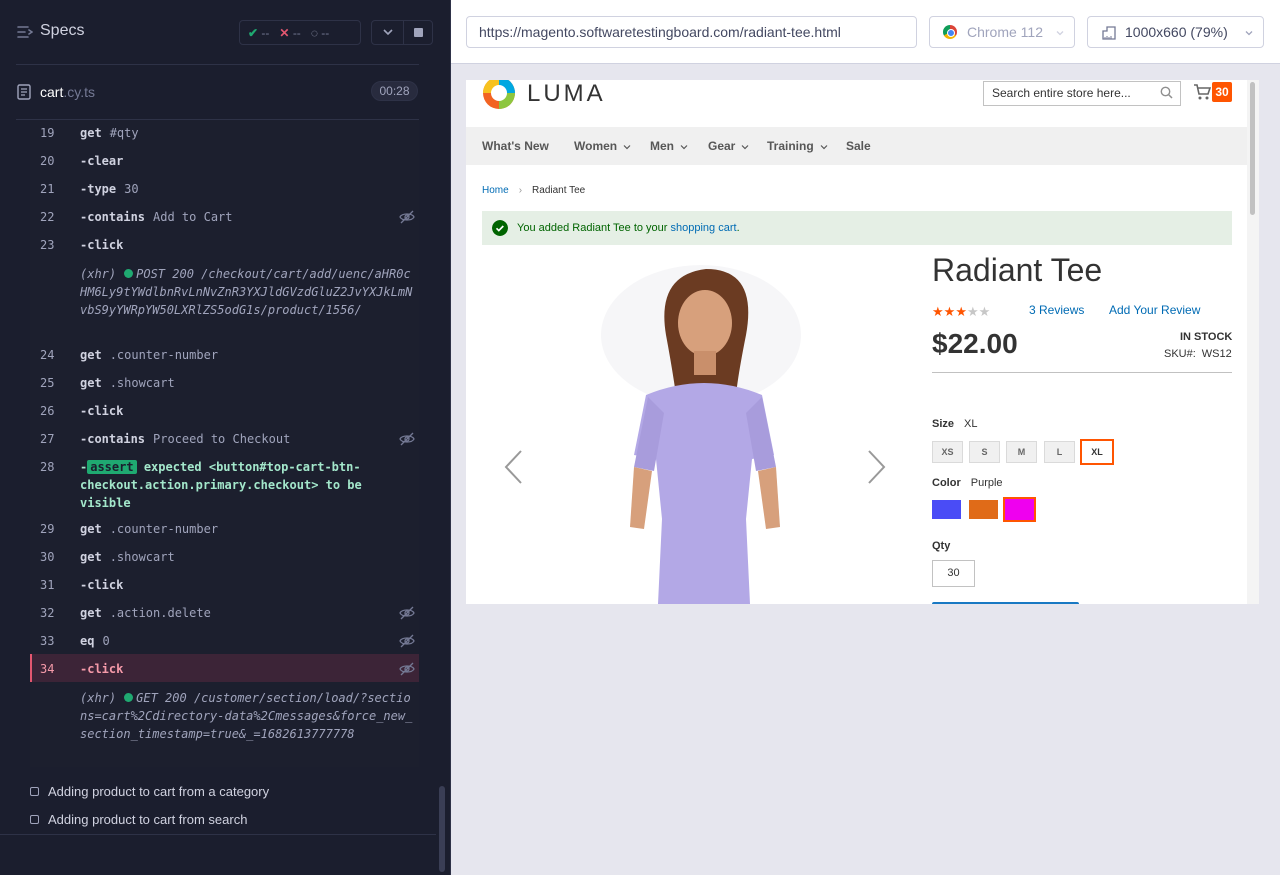 This screenshot has width=1280, height=875. I want to click on aut-scrollbar-thumb, so click(1252, 148).